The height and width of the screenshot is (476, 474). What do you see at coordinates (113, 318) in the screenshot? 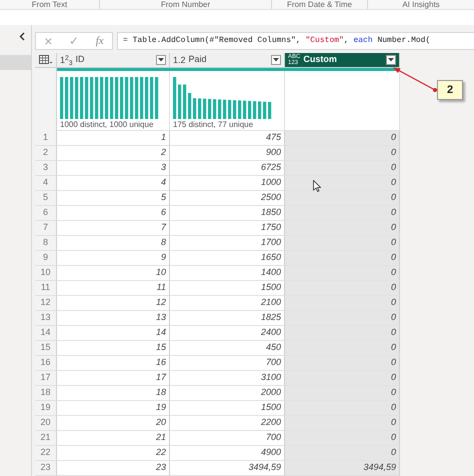
I see `table-cell: 13` at bounding box center [113, 318].